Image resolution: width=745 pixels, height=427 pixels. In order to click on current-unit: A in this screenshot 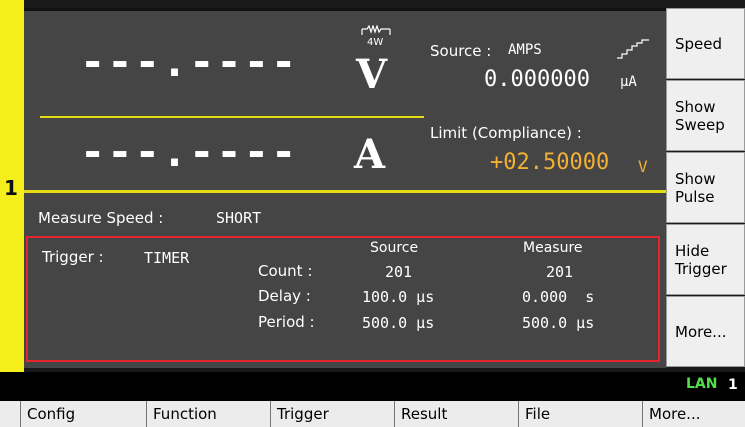, I will do `click(370, 154)`.